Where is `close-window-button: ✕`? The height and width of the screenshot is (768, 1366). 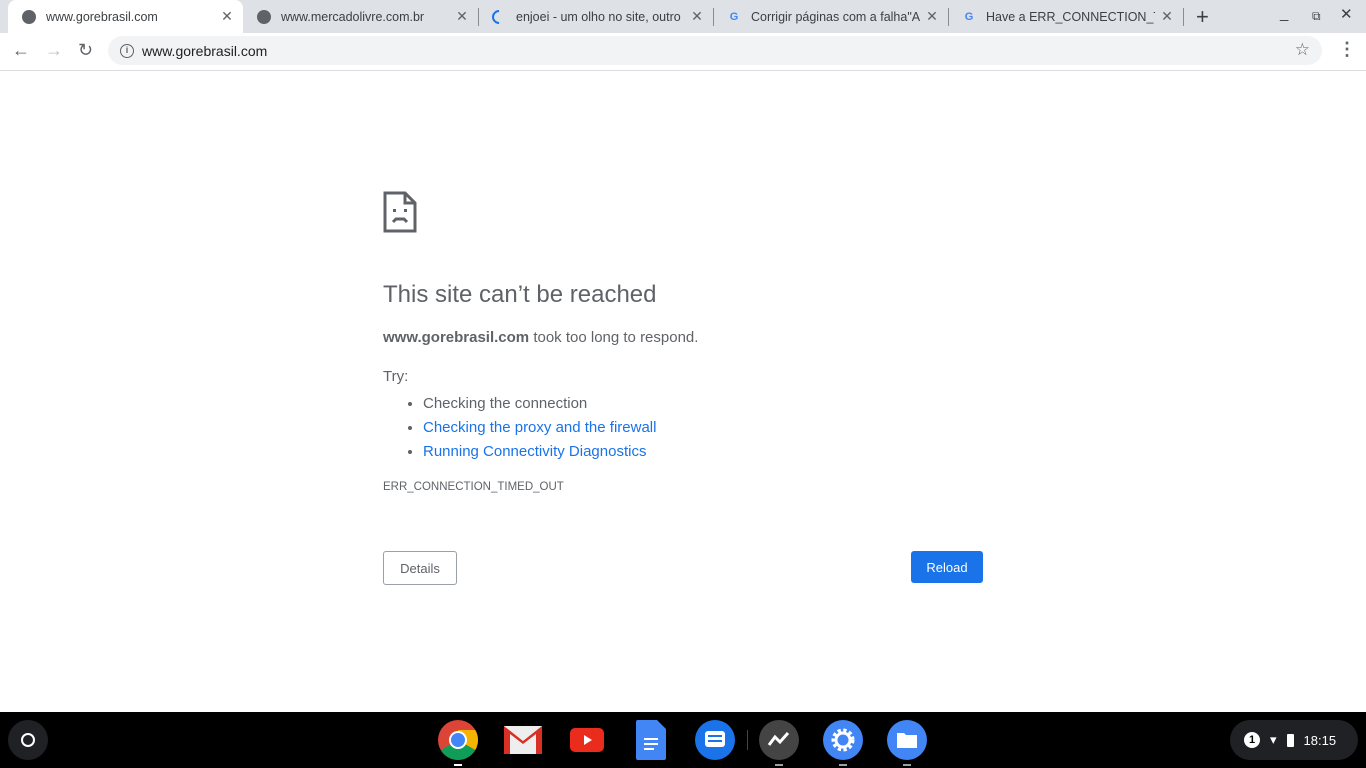 close-window-button: ✕ is located at coordinates (1346, 14).